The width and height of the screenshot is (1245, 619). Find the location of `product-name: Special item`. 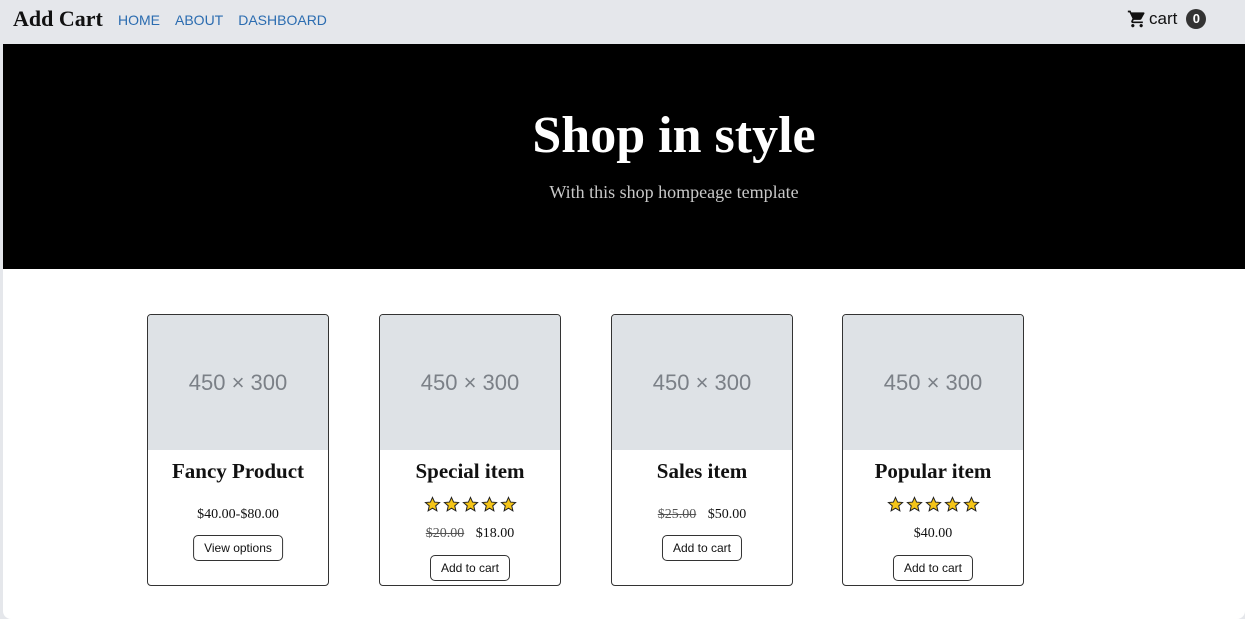

product-name: Special item is located at coordinates (470, 471).